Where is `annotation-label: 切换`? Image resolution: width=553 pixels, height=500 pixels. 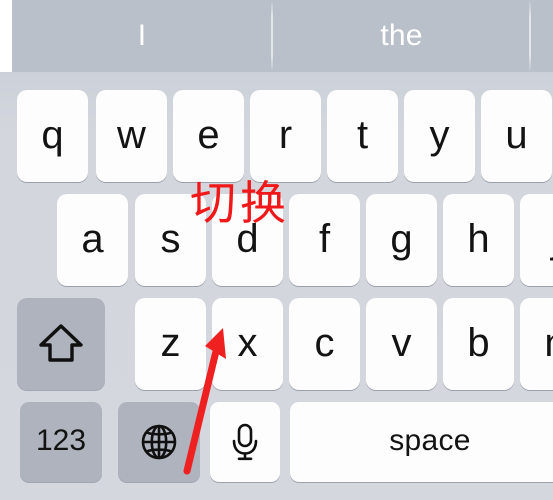 annotation-label: 切换 is located at coordinates (240, 203).